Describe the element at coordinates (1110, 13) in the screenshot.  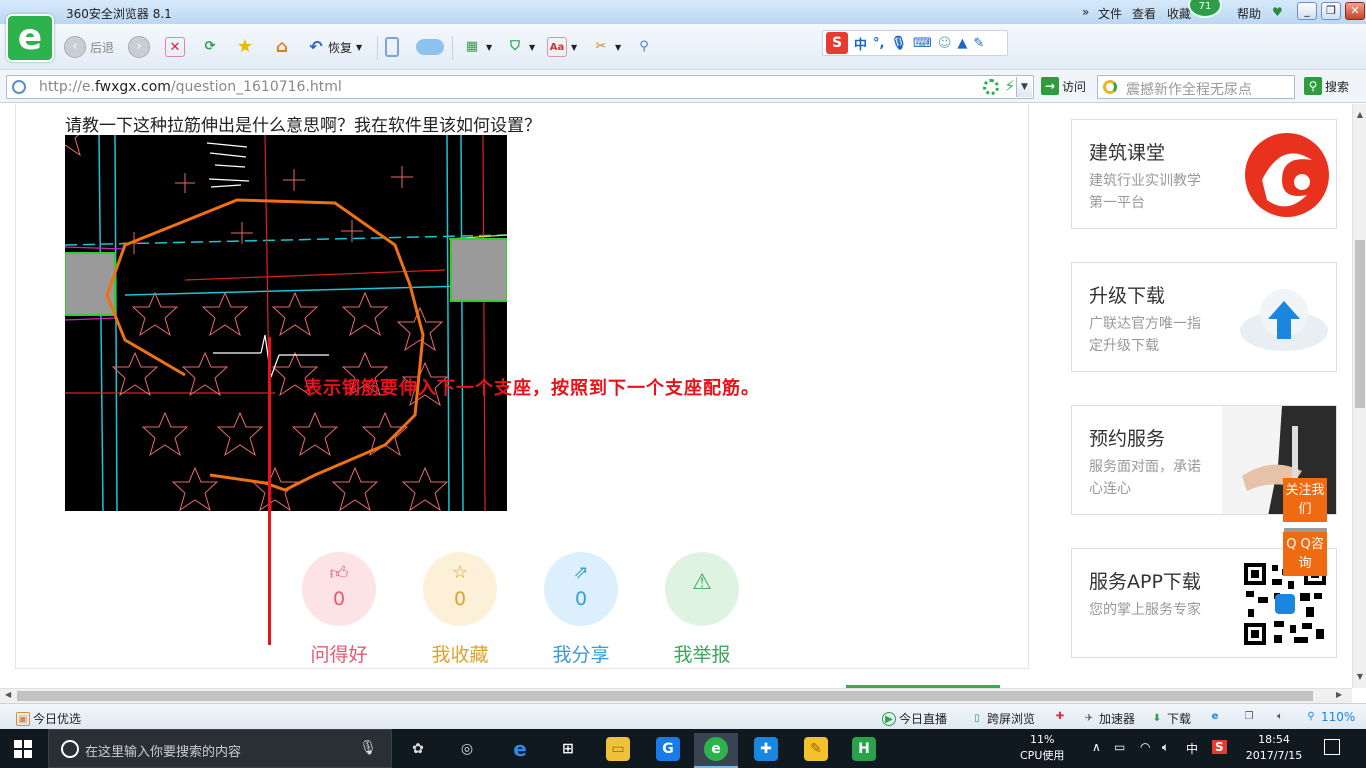
I see `menu-file: 文件` at that location.